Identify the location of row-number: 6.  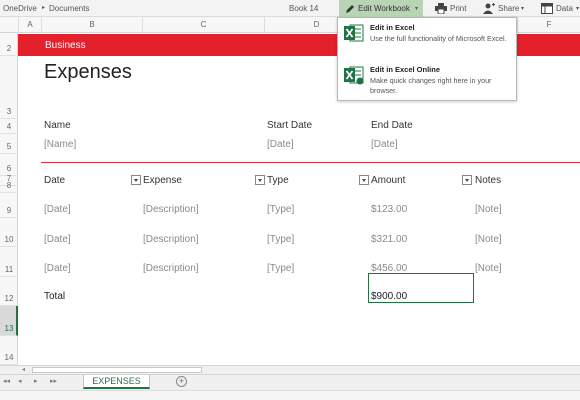
(9, 168).